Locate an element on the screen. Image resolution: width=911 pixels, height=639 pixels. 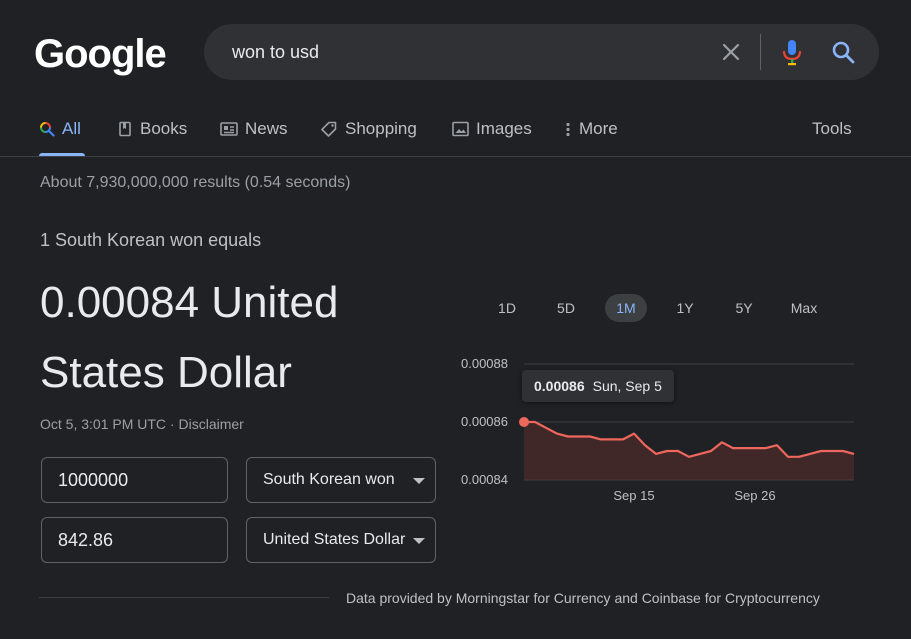
footer-divider is located at coordinates (184, 597).